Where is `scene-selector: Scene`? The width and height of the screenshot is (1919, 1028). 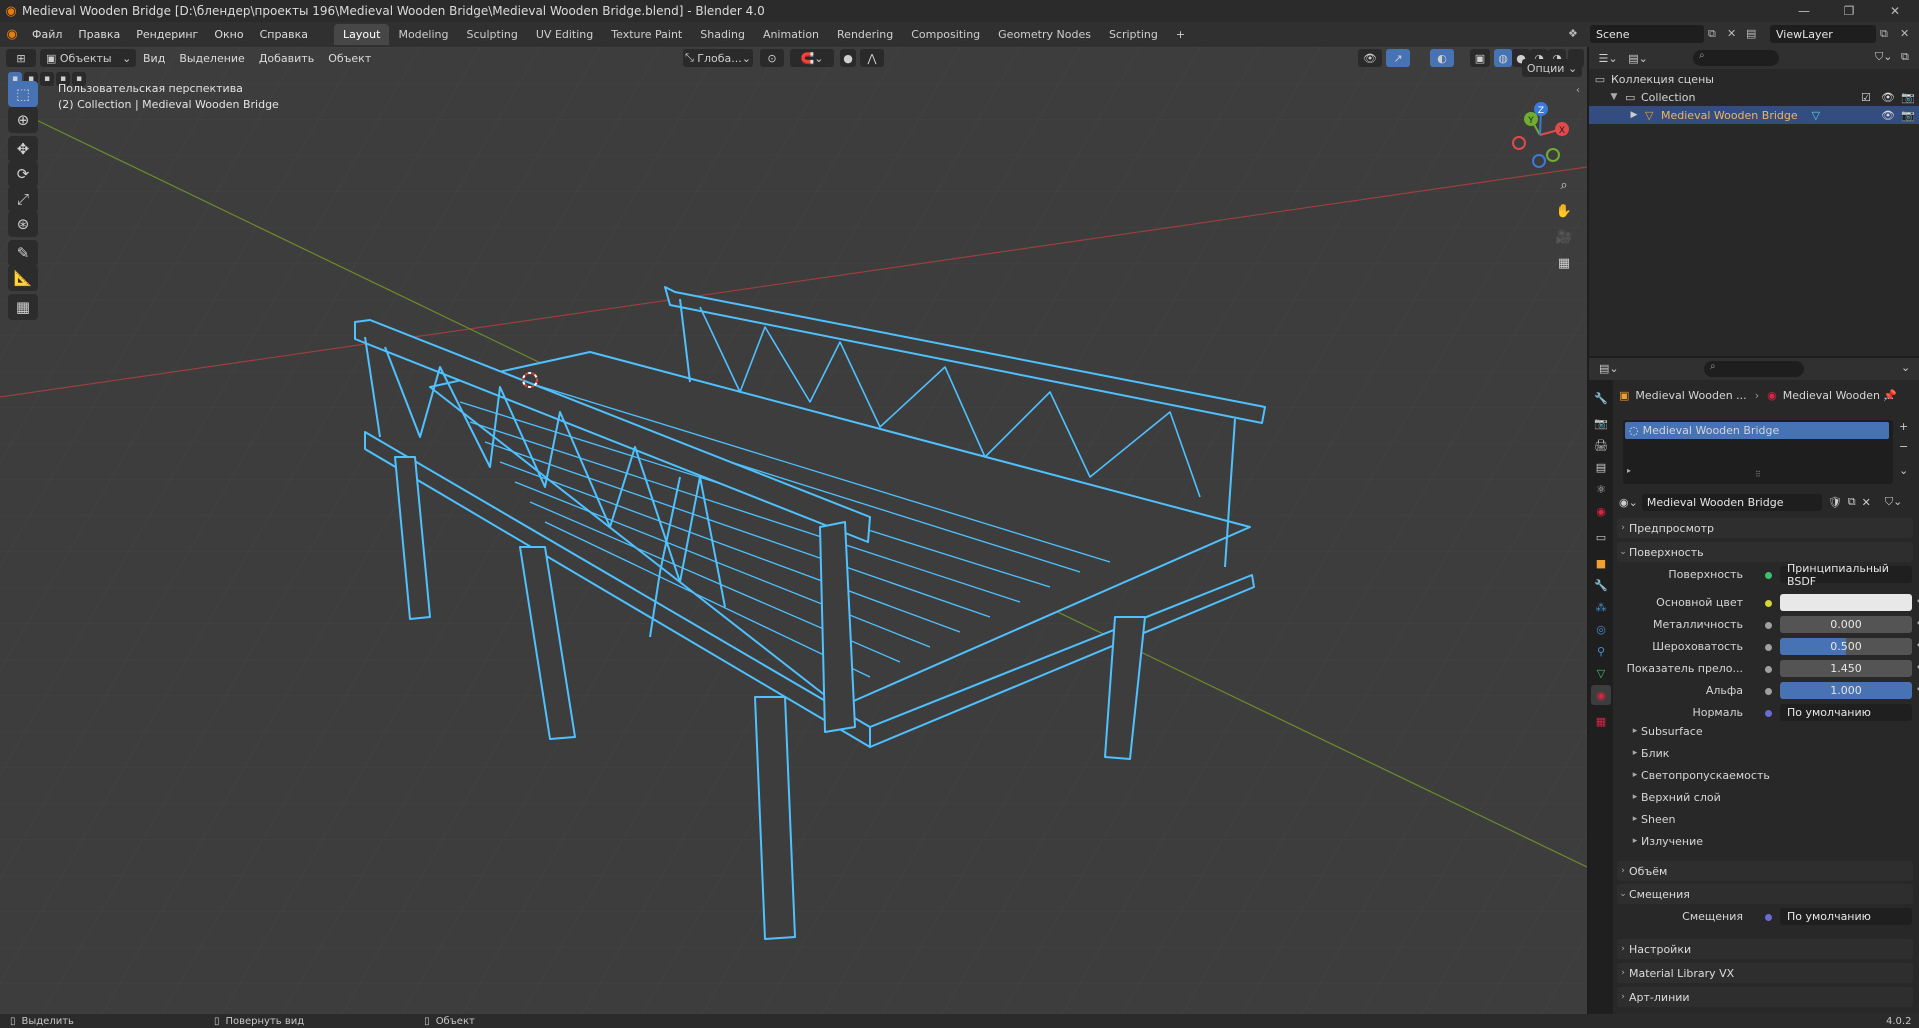 scene-selector: Scene is located at coordinates (1647, 34).